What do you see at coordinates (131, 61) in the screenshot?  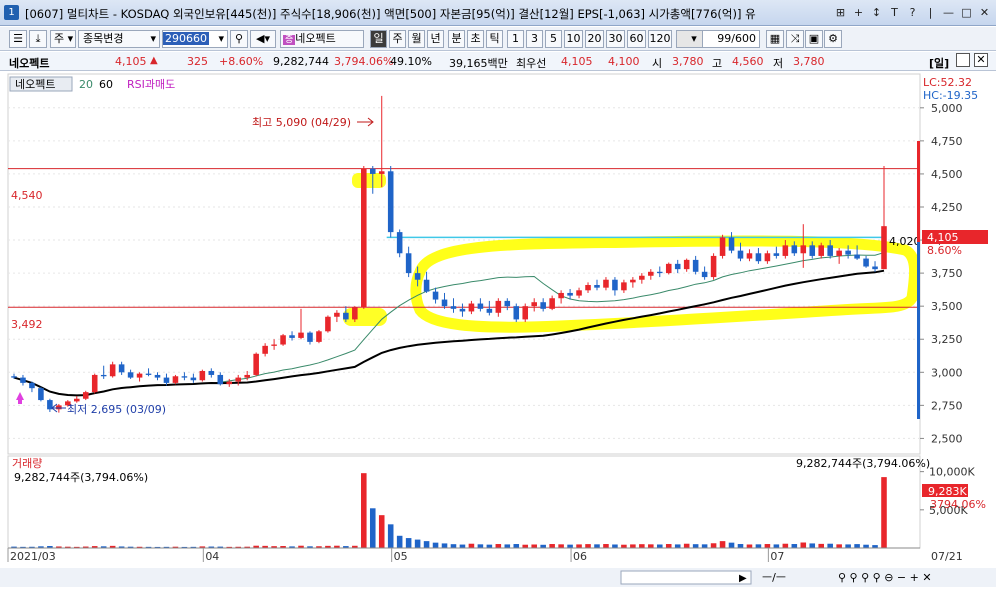 I see `info-price: 4,105` at bounding box center [131, 61].